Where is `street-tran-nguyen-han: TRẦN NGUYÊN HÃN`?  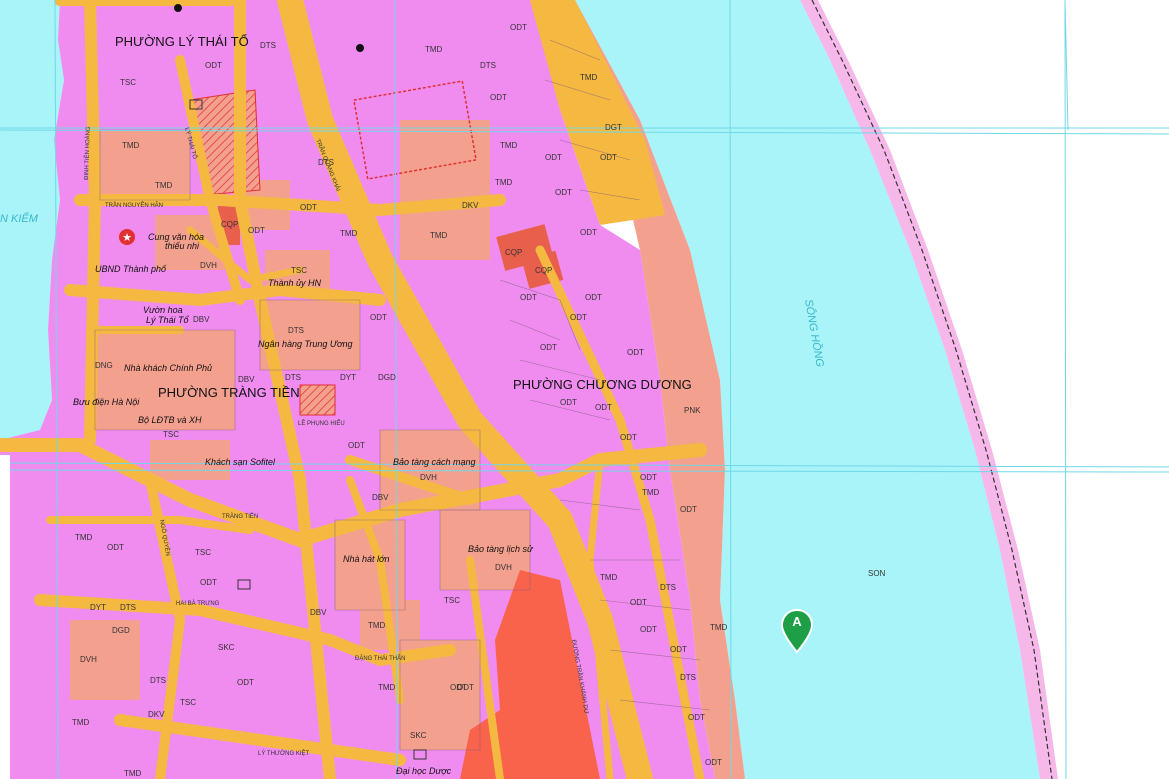
street-tran-nguyen-han: TRẦN NGUYÊN HÃN is located at coordinates (134, 205).